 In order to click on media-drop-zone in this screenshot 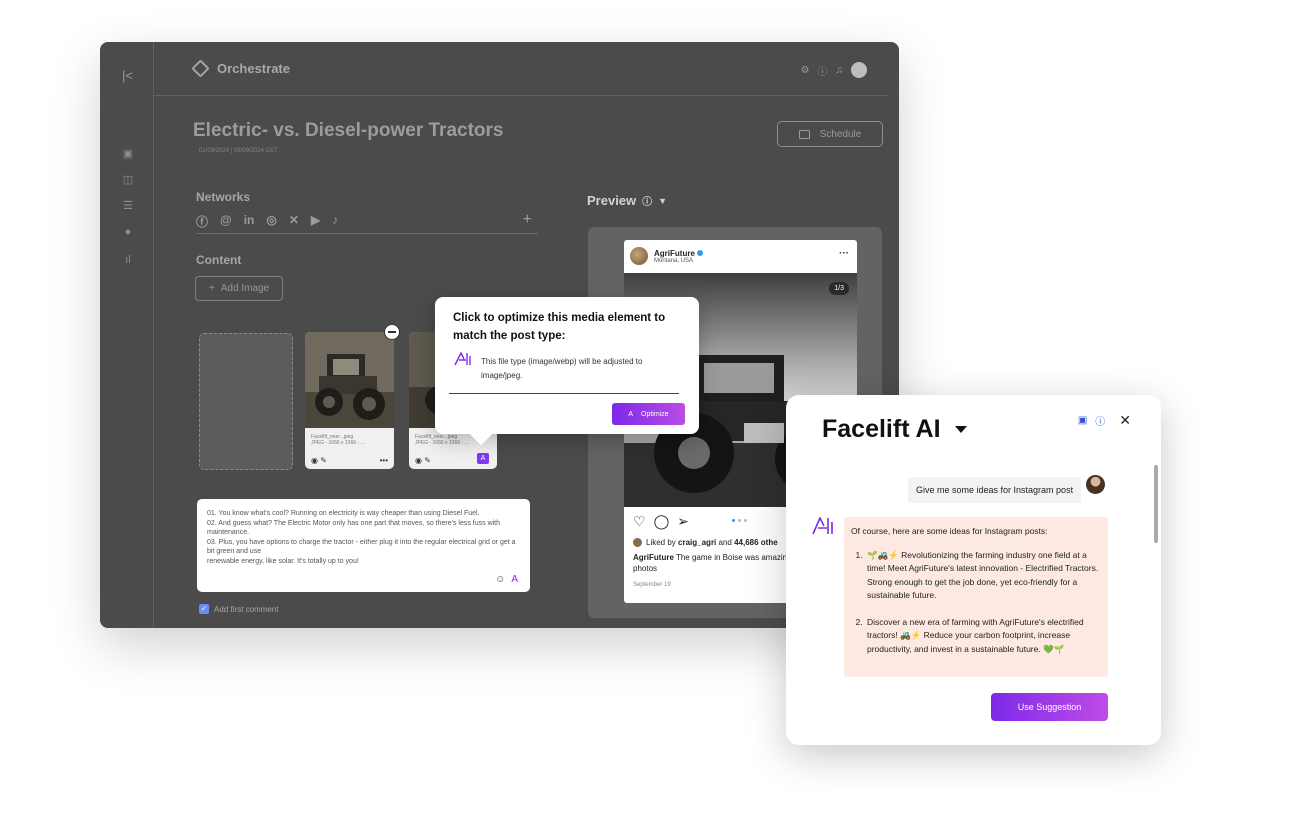, I will do `click(246, 401)`.